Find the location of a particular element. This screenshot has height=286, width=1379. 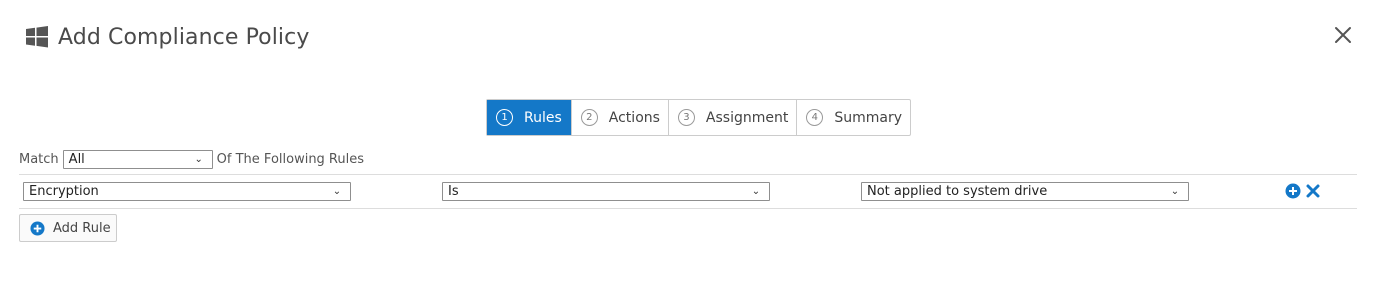

dialog-header: Add Compliance Policy is located at coordinates (167, 37).